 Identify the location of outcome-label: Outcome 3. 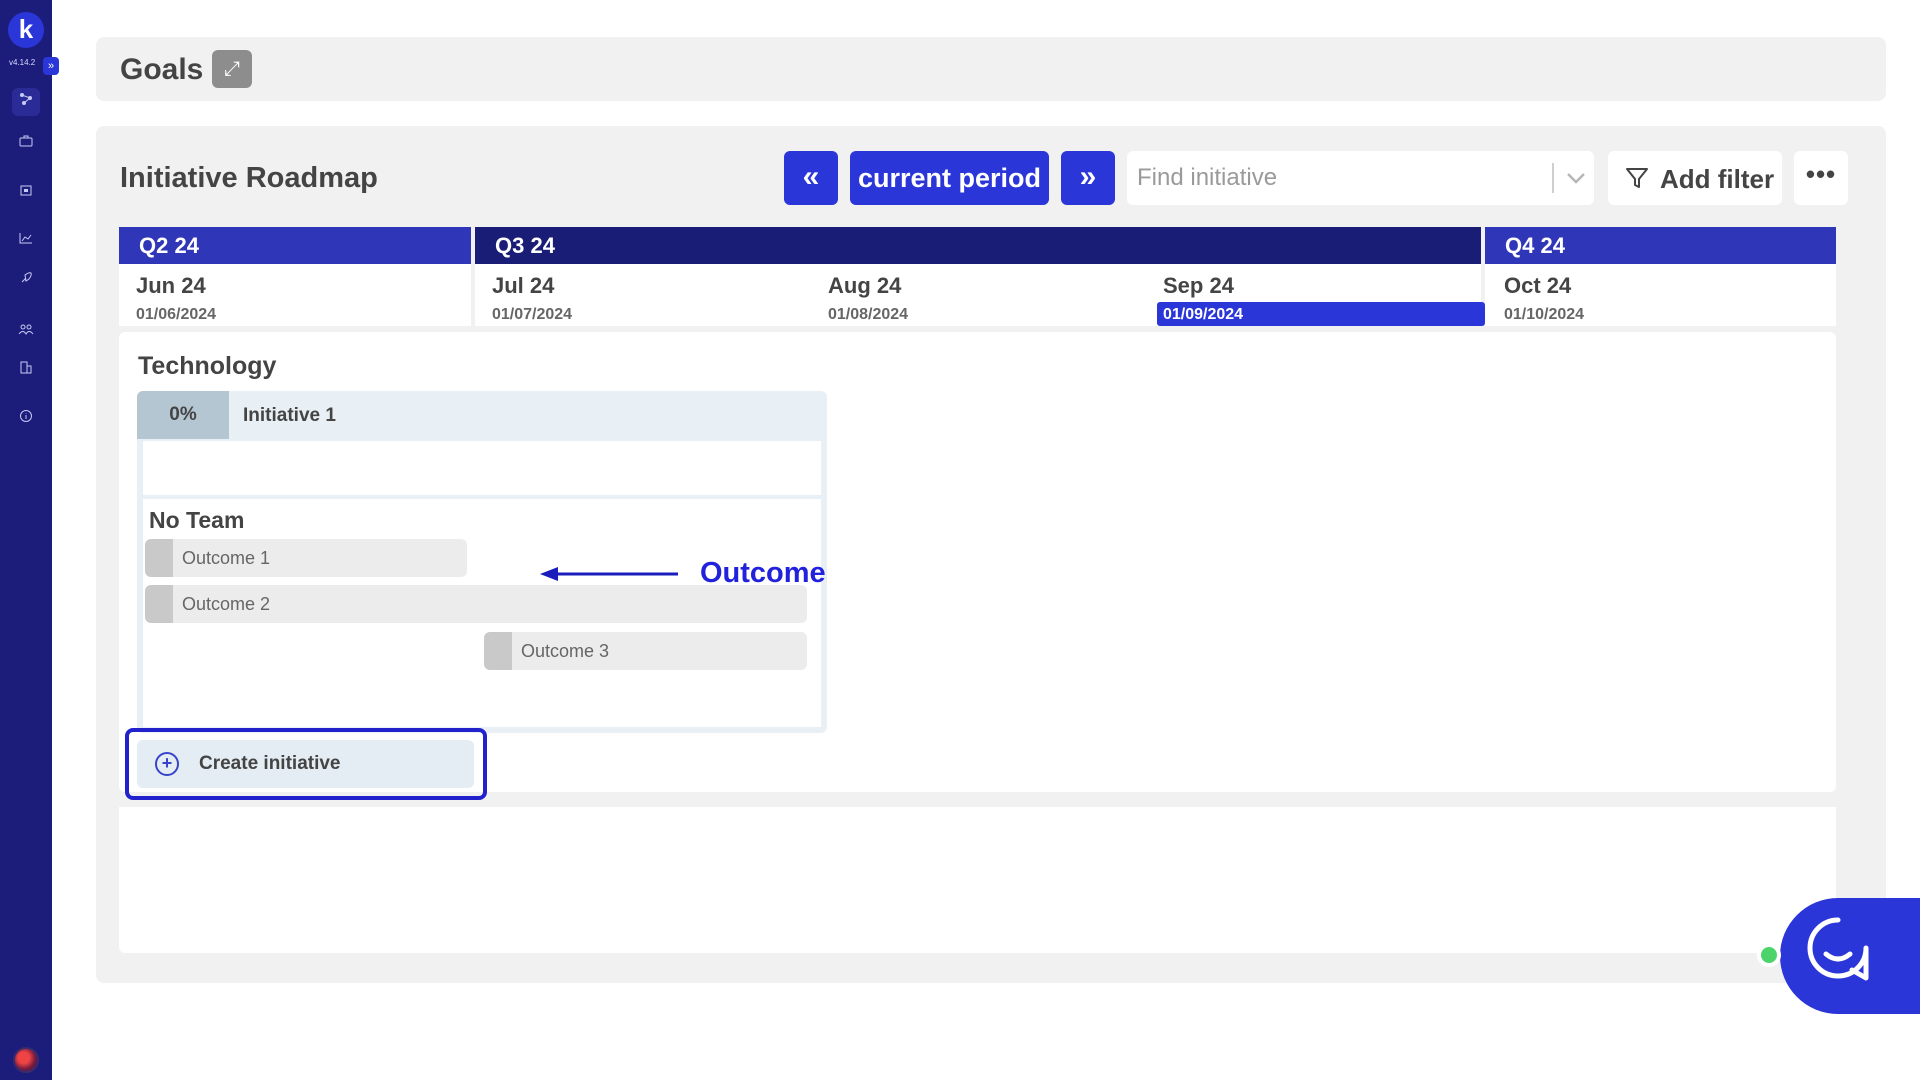
(565, 651).